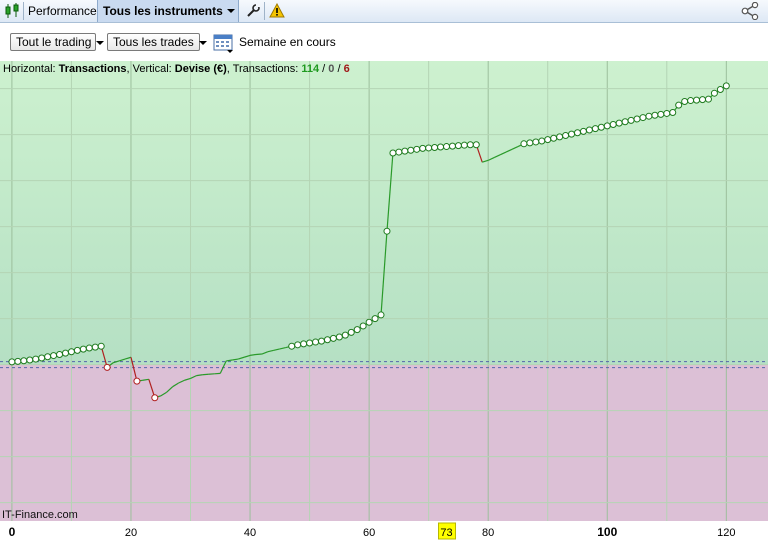  I want to click on chevron-down-icon, so click(203, 43).